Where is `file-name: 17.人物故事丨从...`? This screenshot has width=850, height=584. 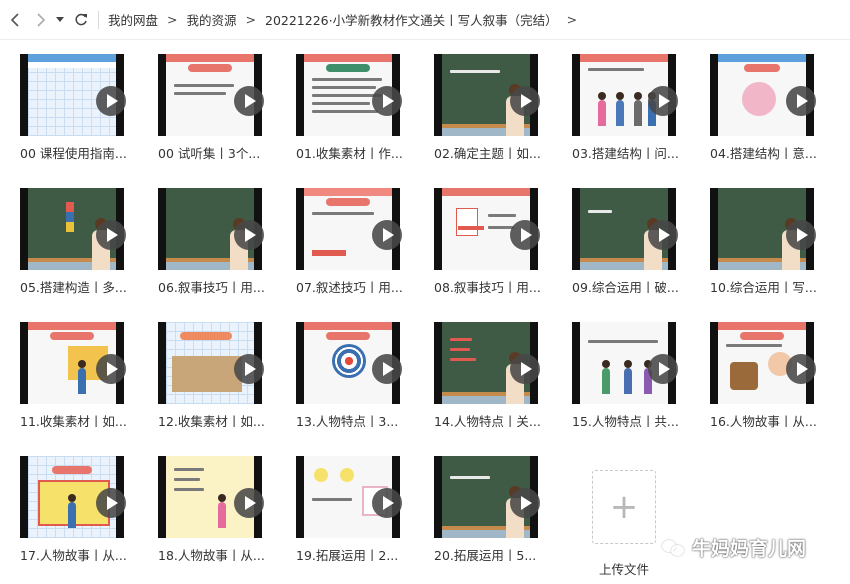 file-name: 17.人物故事丨从... is located at coordinates (73, 555).